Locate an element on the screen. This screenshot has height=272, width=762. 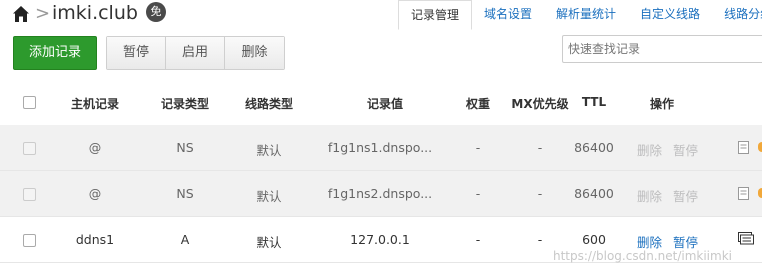
domain-title: imki.club is located at coordinates (95, 13).